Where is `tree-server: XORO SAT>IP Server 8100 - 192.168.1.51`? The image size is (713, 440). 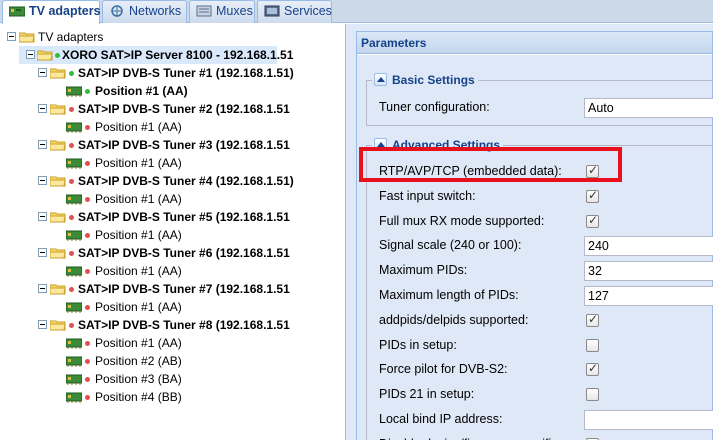 tree-server: XORO SAT>IP Server 8100 - 192.168.1.51 is located at coordinates (156, 55).